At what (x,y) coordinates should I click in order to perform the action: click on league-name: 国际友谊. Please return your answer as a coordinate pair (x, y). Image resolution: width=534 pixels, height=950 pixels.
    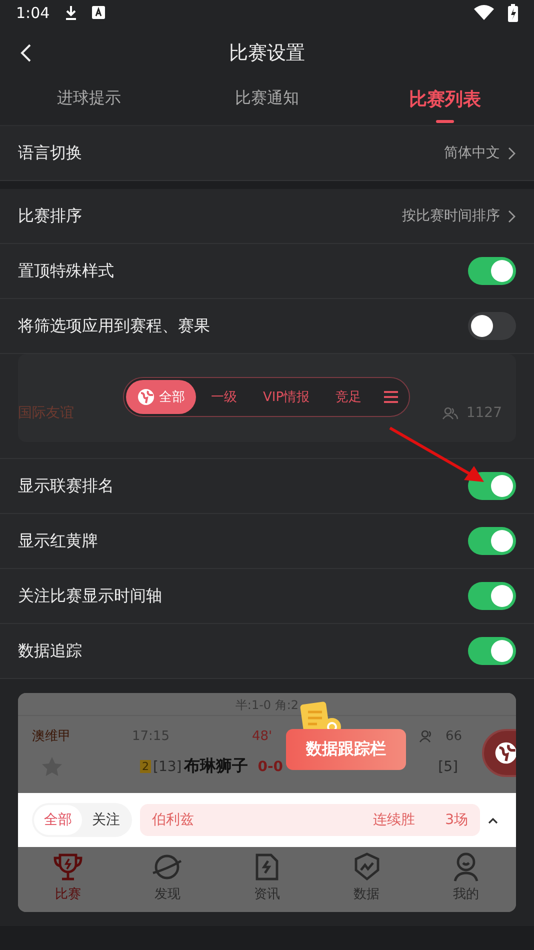
    Looking at the image, I should click on (46, 413).